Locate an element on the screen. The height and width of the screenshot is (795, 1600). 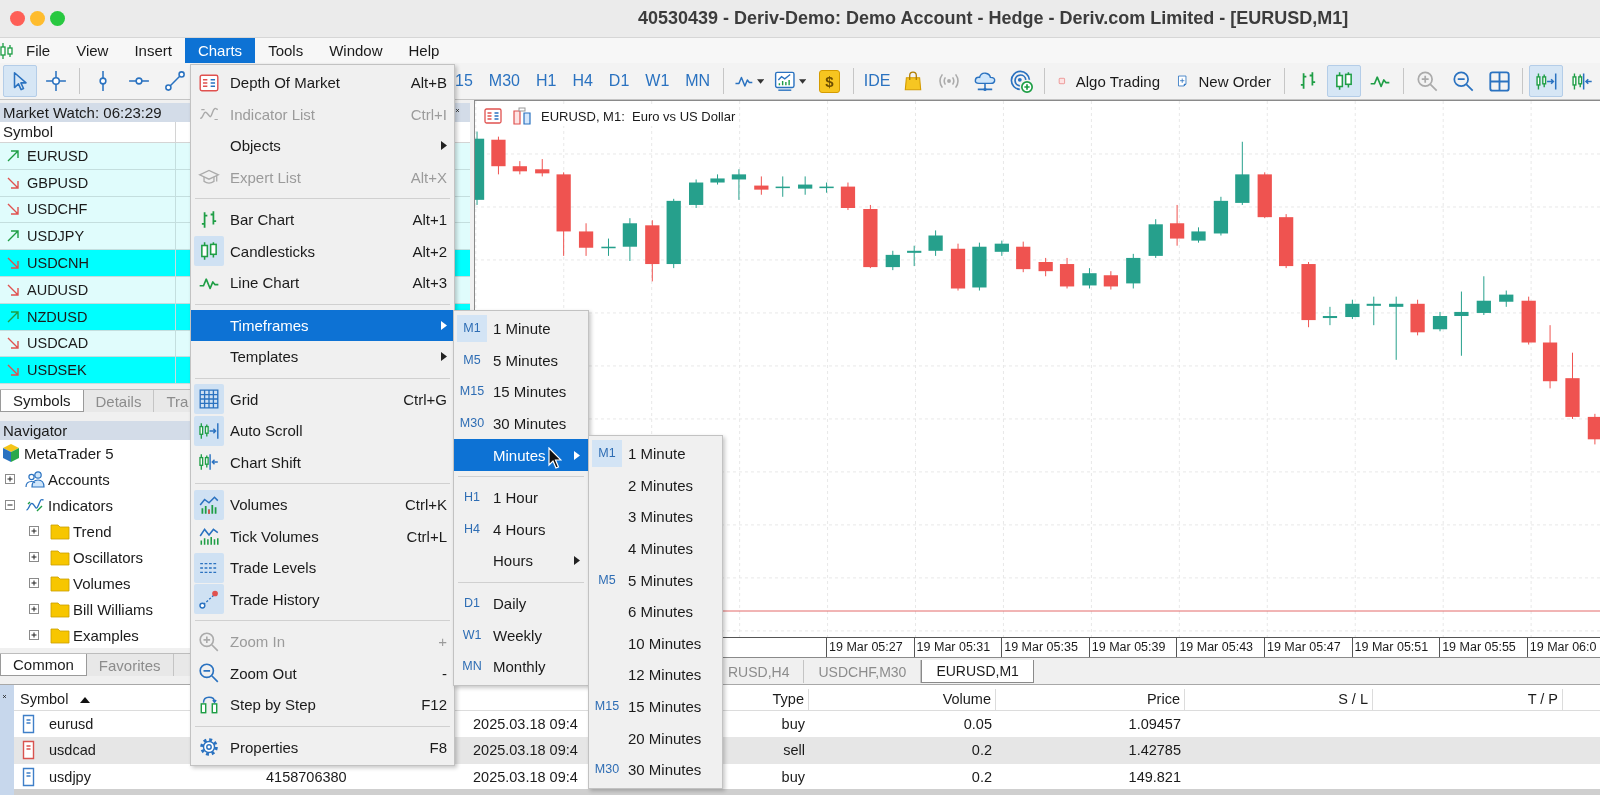
shortcut-label: Alt+3 is located at coordinates (429, 283).